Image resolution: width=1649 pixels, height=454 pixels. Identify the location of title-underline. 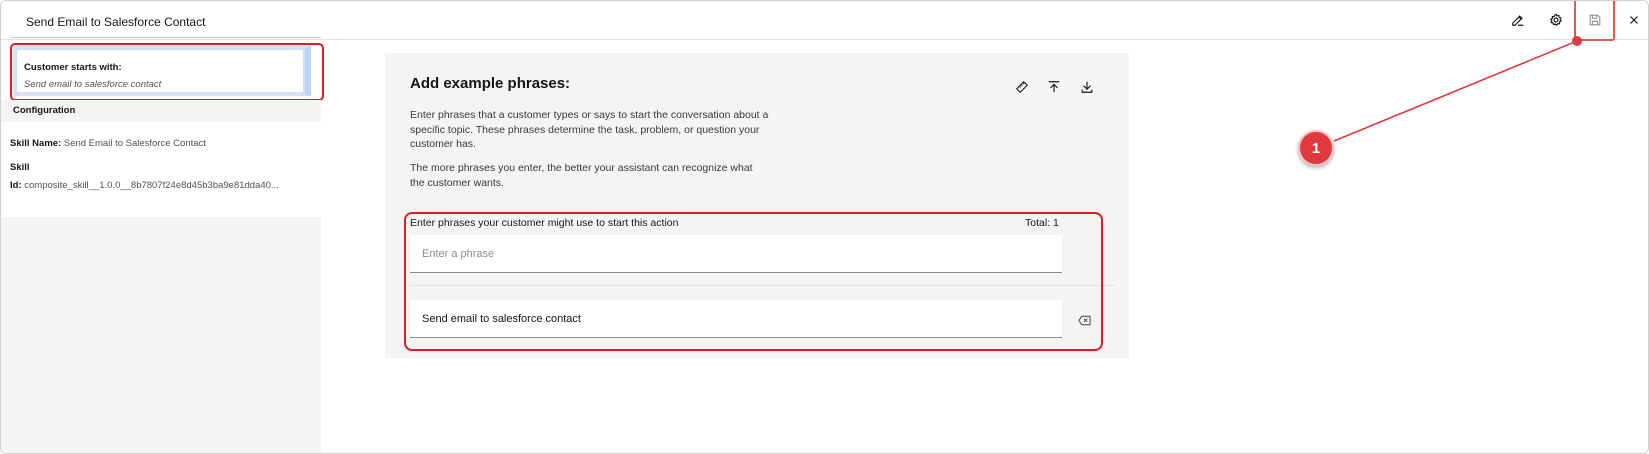
(166, 37).